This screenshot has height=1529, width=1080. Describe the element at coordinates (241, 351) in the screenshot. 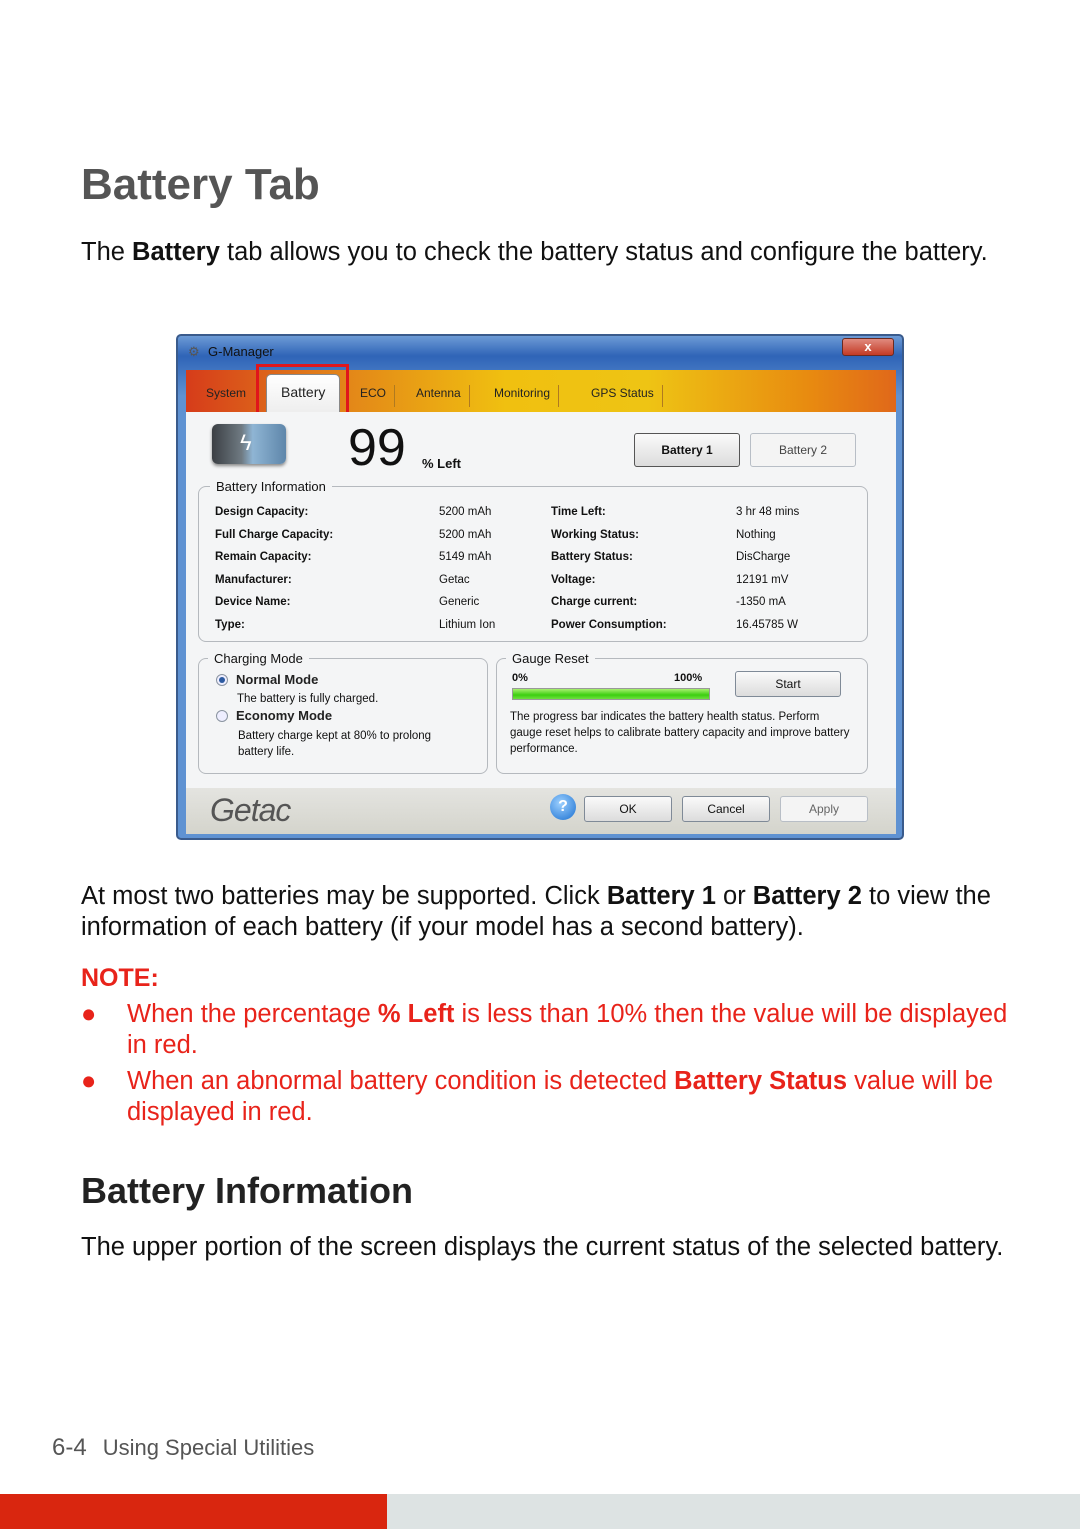

I see `window-title: G-Manager` at that location.